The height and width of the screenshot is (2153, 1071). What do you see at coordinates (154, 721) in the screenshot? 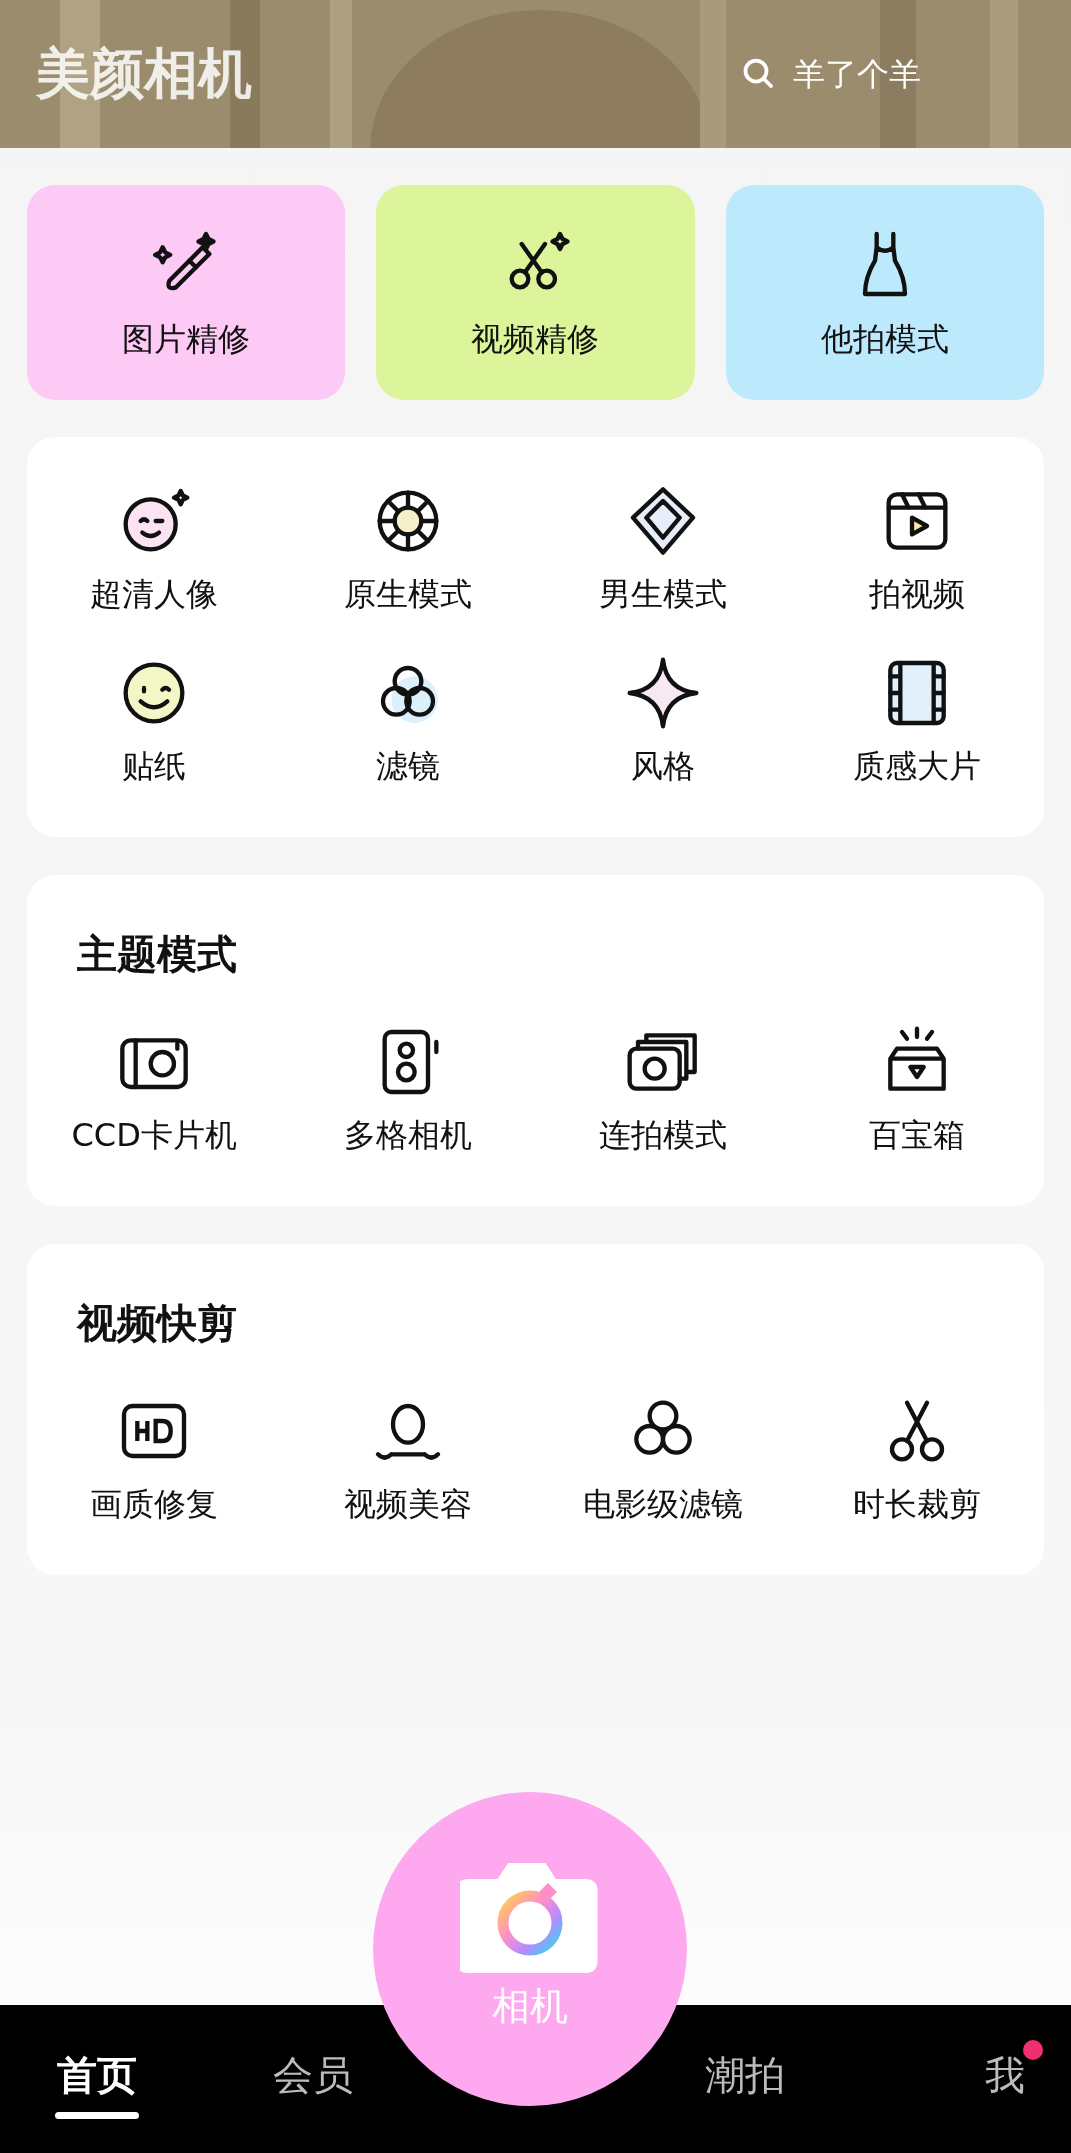
I see `tool-button: 贴纸` at bounding box center [154, 721].